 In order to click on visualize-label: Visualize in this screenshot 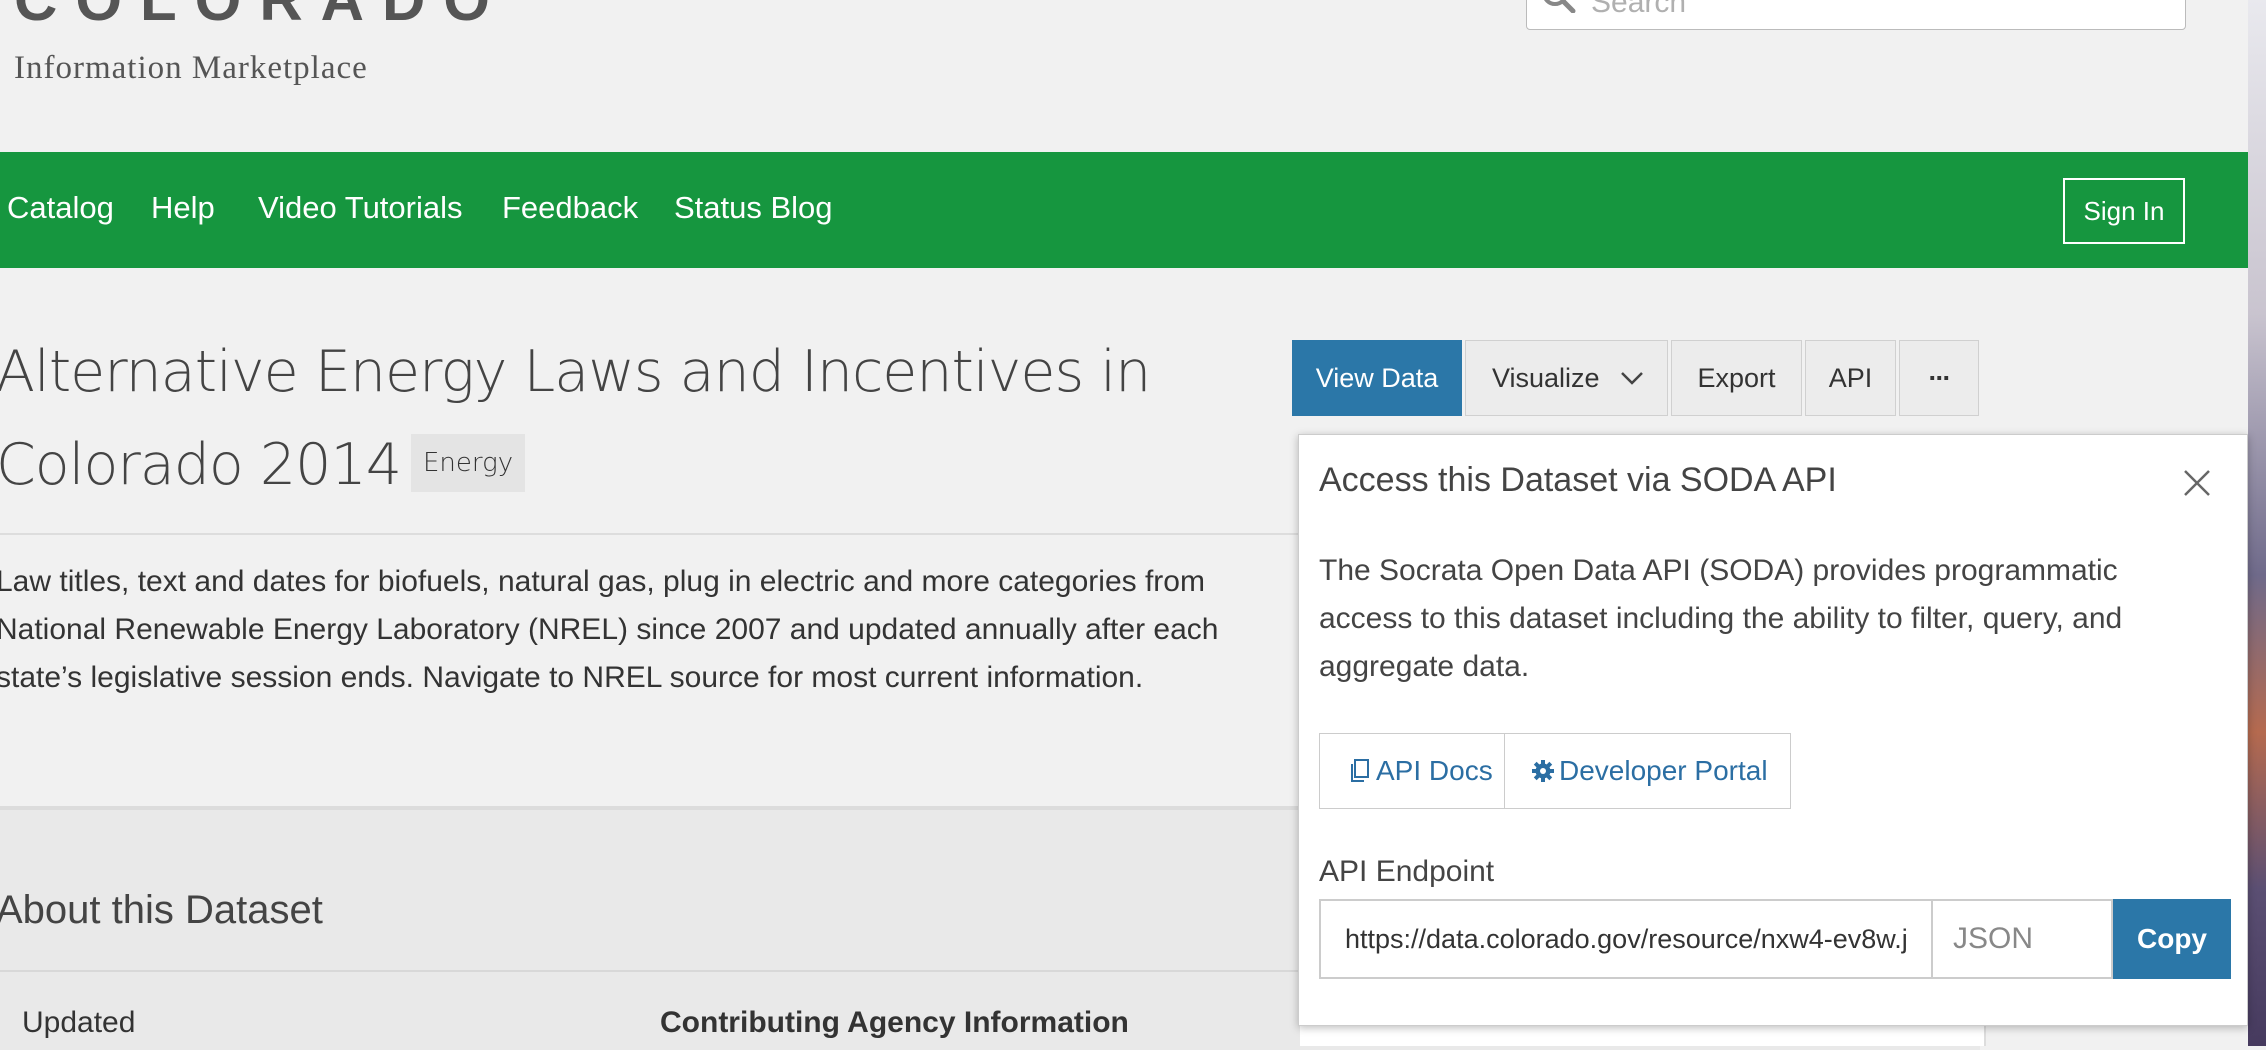, I will do `click(1546, 377)`.